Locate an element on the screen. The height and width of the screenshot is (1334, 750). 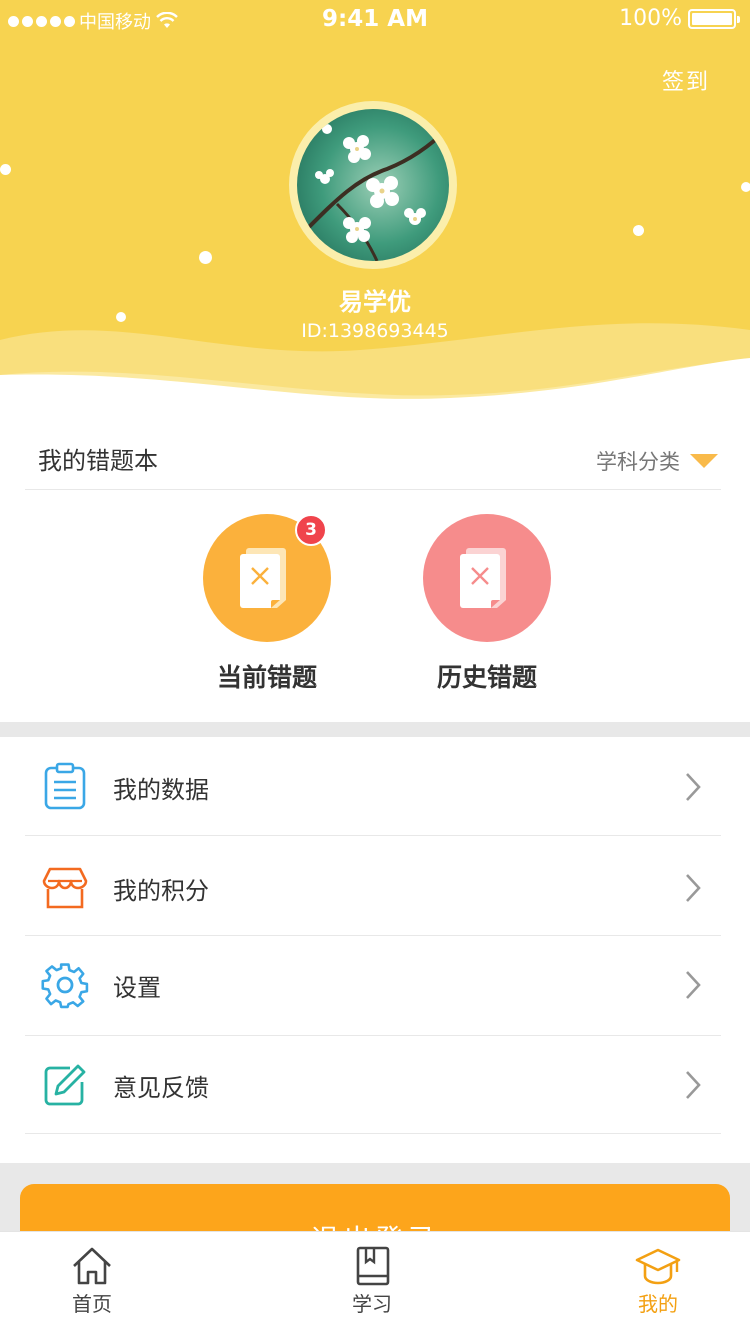
user-id: ID:1398693445 is located at coordinates (375, 331).